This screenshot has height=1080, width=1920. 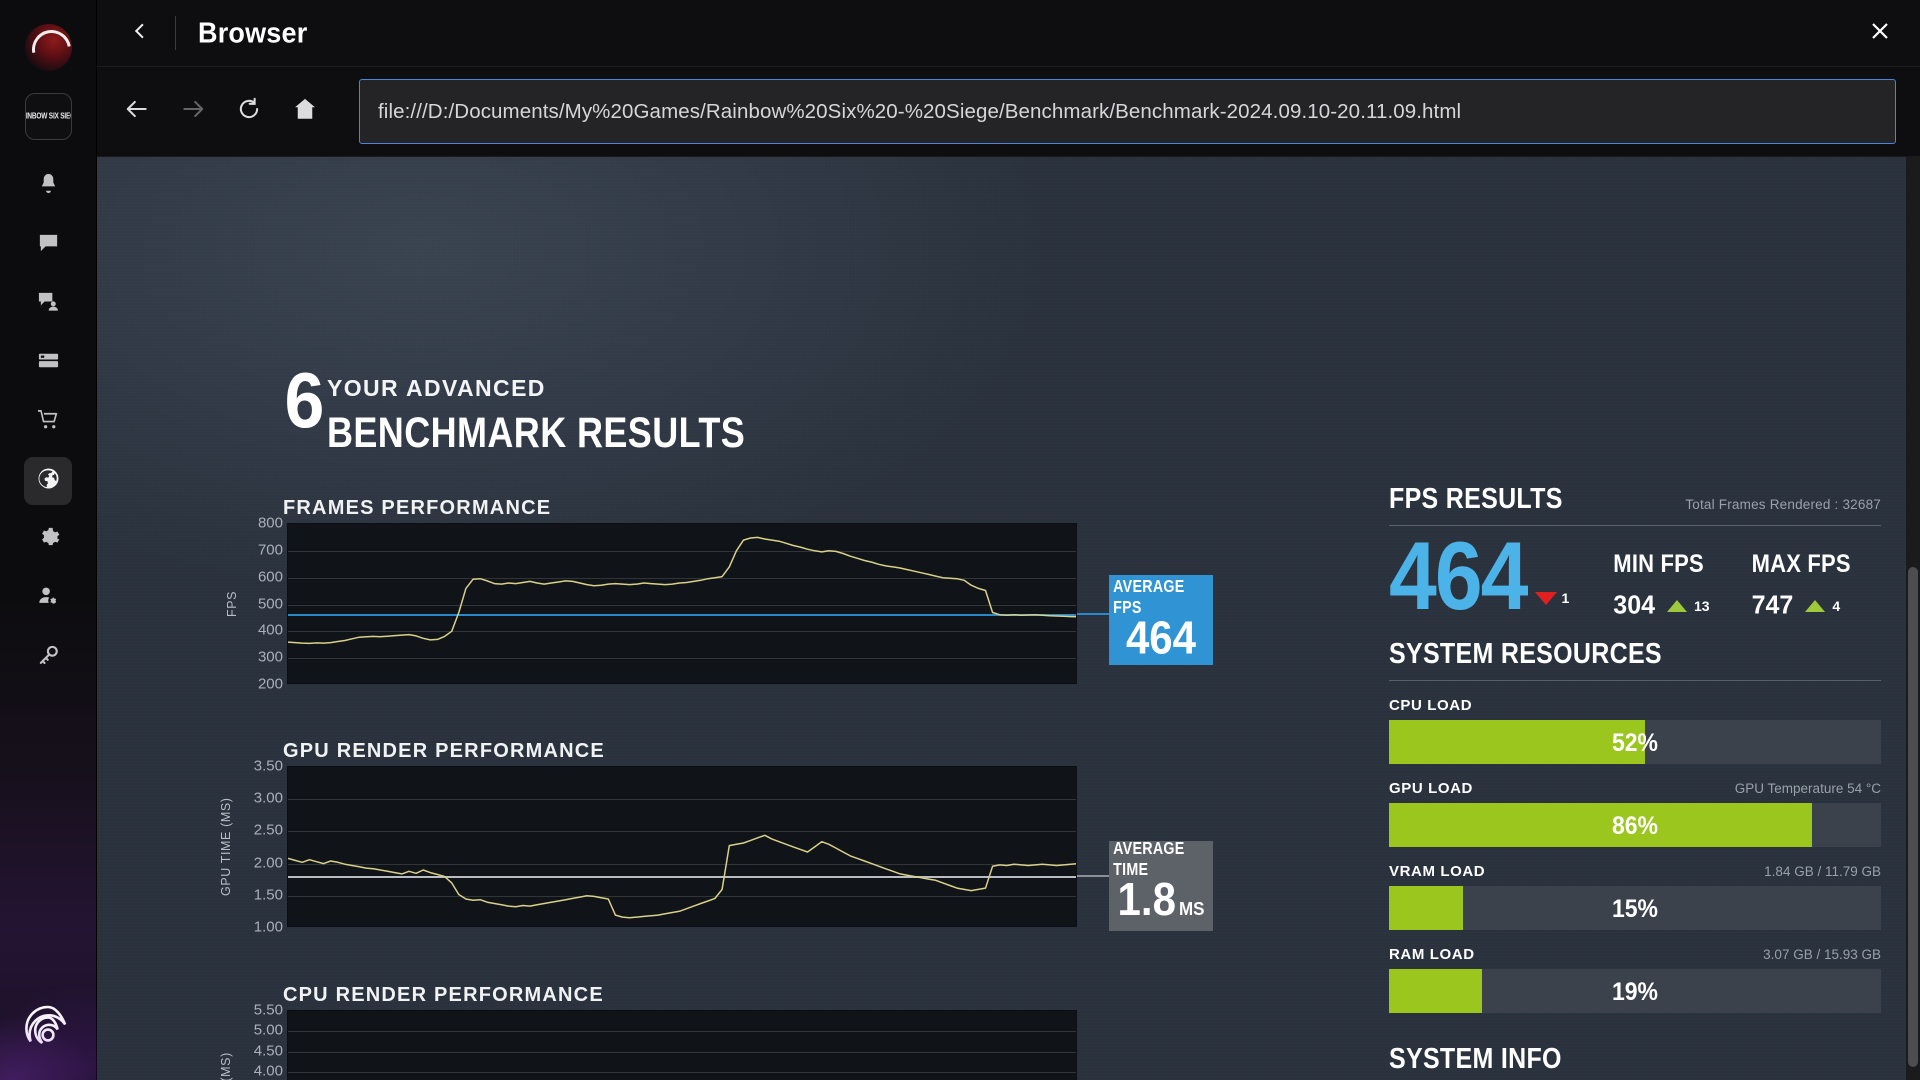 What do you see at coordinates (48, 245) in the screenshot?
I see `sidebar-item-chat` at bounding box center [48, 245].